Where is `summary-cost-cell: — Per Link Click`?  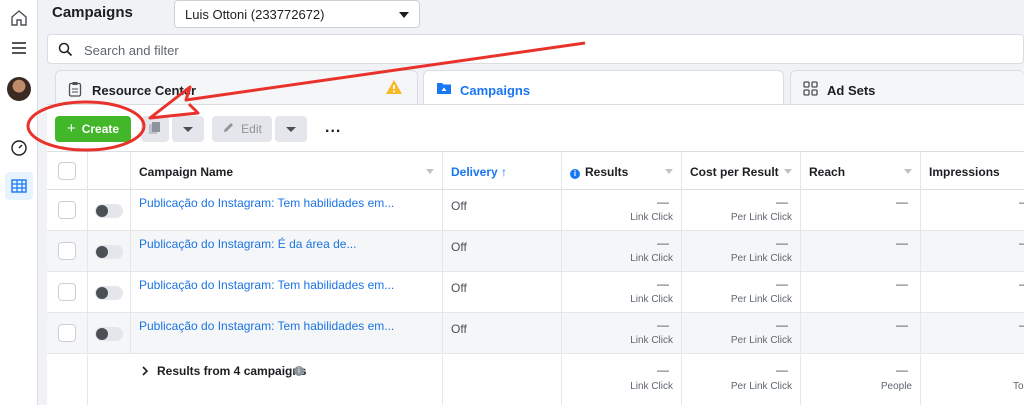
summary-cost-cell: — Per Link Click is located at coordinates (741, 380).